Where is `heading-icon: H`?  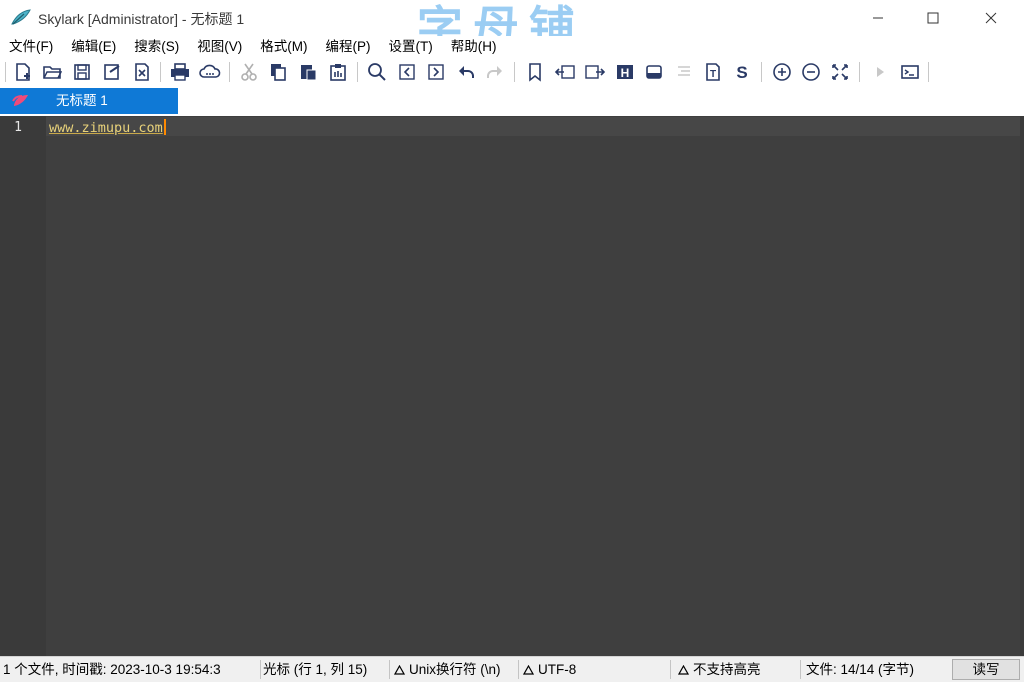
heading-icon: H is located at coordinates (625, 72).